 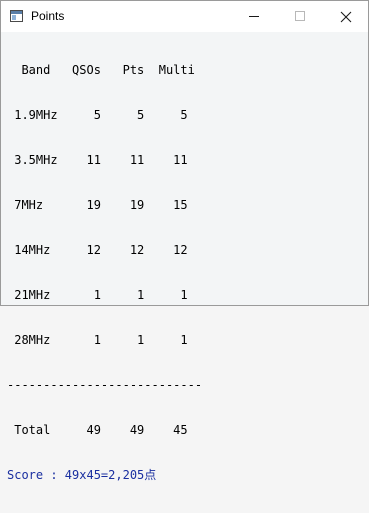 What do you see at coordinates (97, 340) in the screenshot?
I see `table-row: 28MHz 1 1 1` at bounding box center [97, 340].